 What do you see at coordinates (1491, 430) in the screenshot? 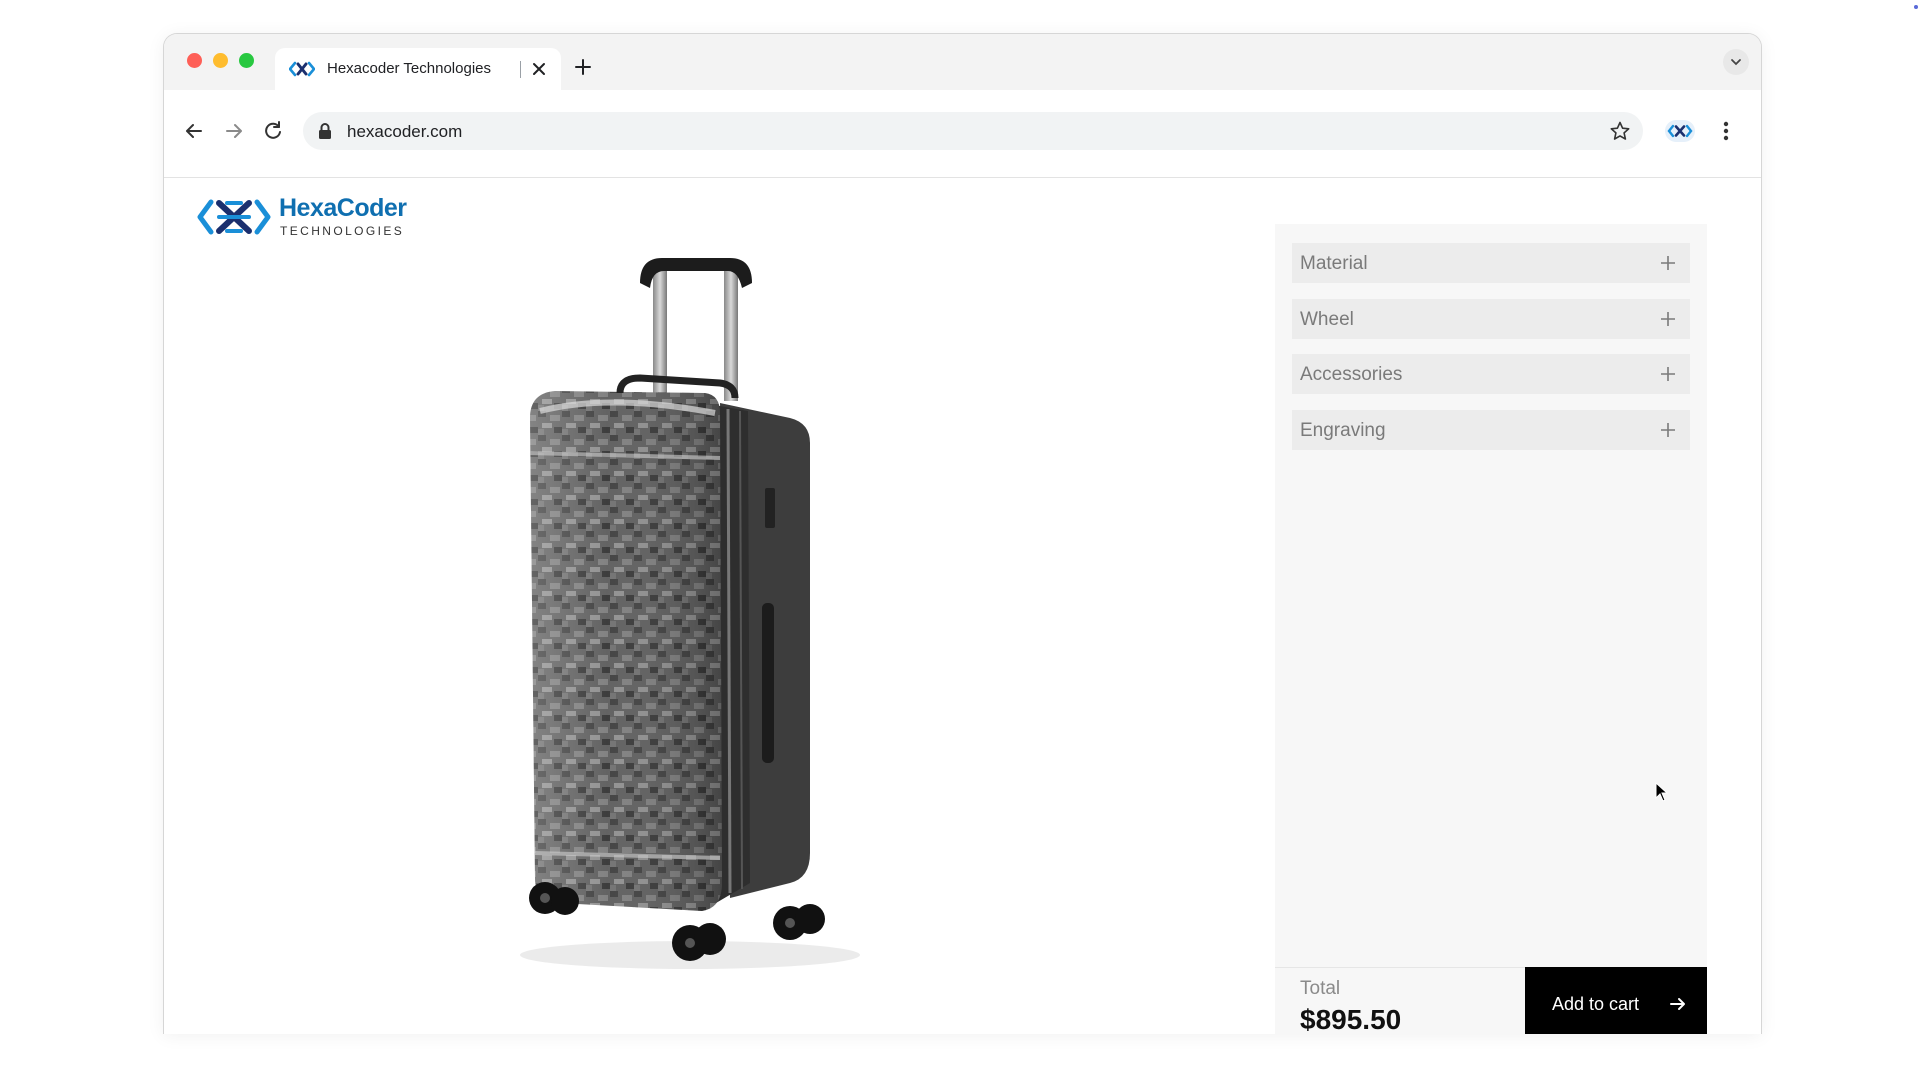
I see `option-engraving: Engraving` at bounding box center [1491, 430].